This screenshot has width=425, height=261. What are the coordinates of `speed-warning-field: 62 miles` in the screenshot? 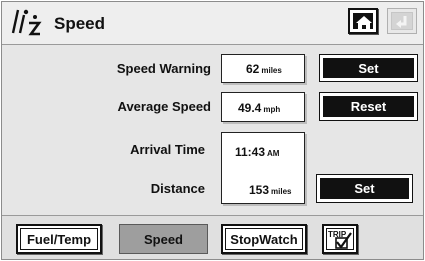 It's located at (263, 68).